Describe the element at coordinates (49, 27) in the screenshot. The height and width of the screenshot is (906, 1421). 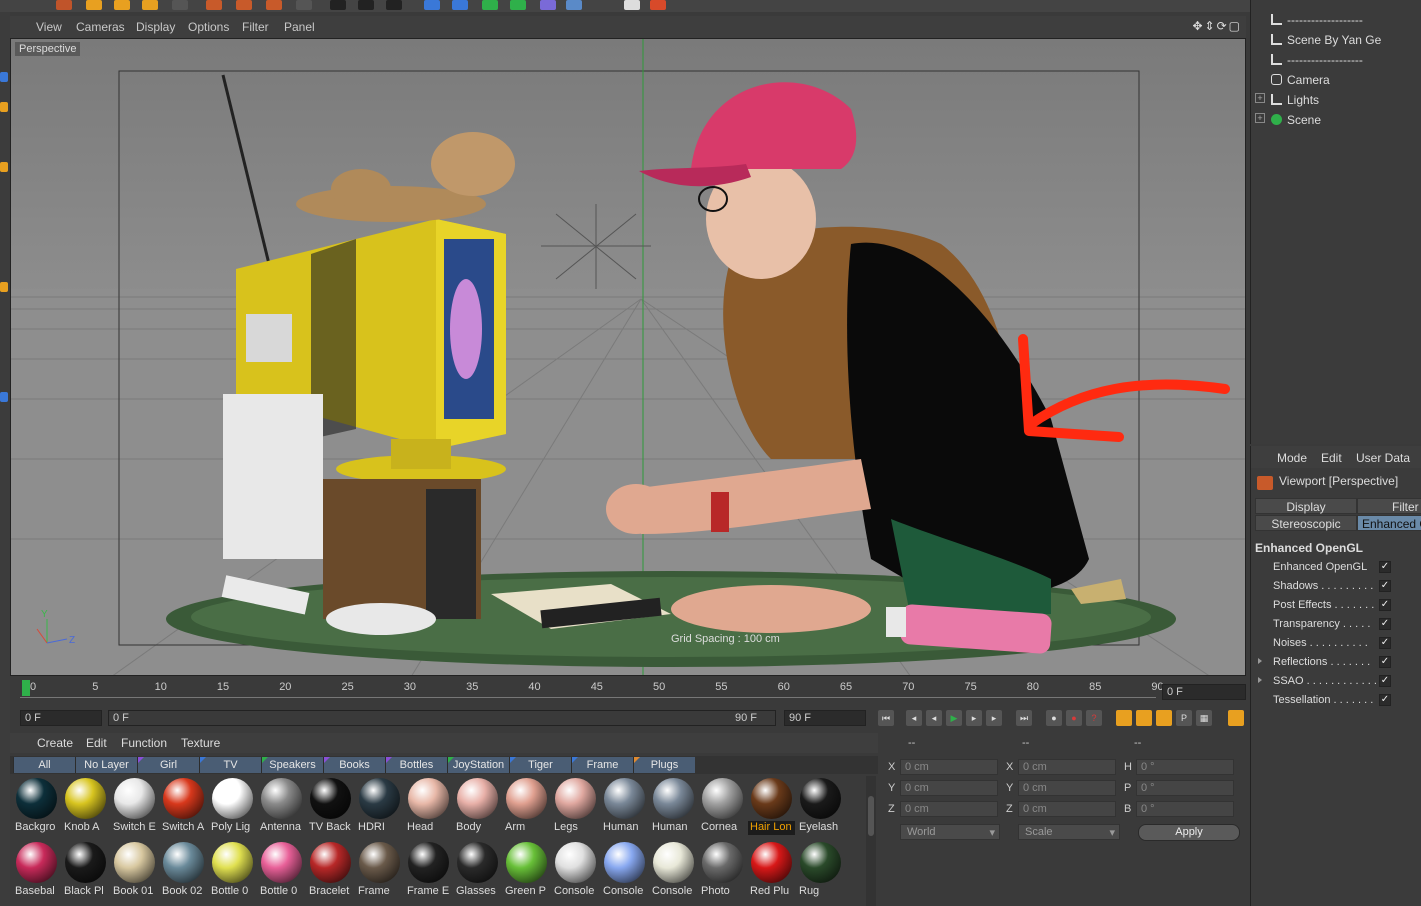
I see `menu-view: View` at that location.